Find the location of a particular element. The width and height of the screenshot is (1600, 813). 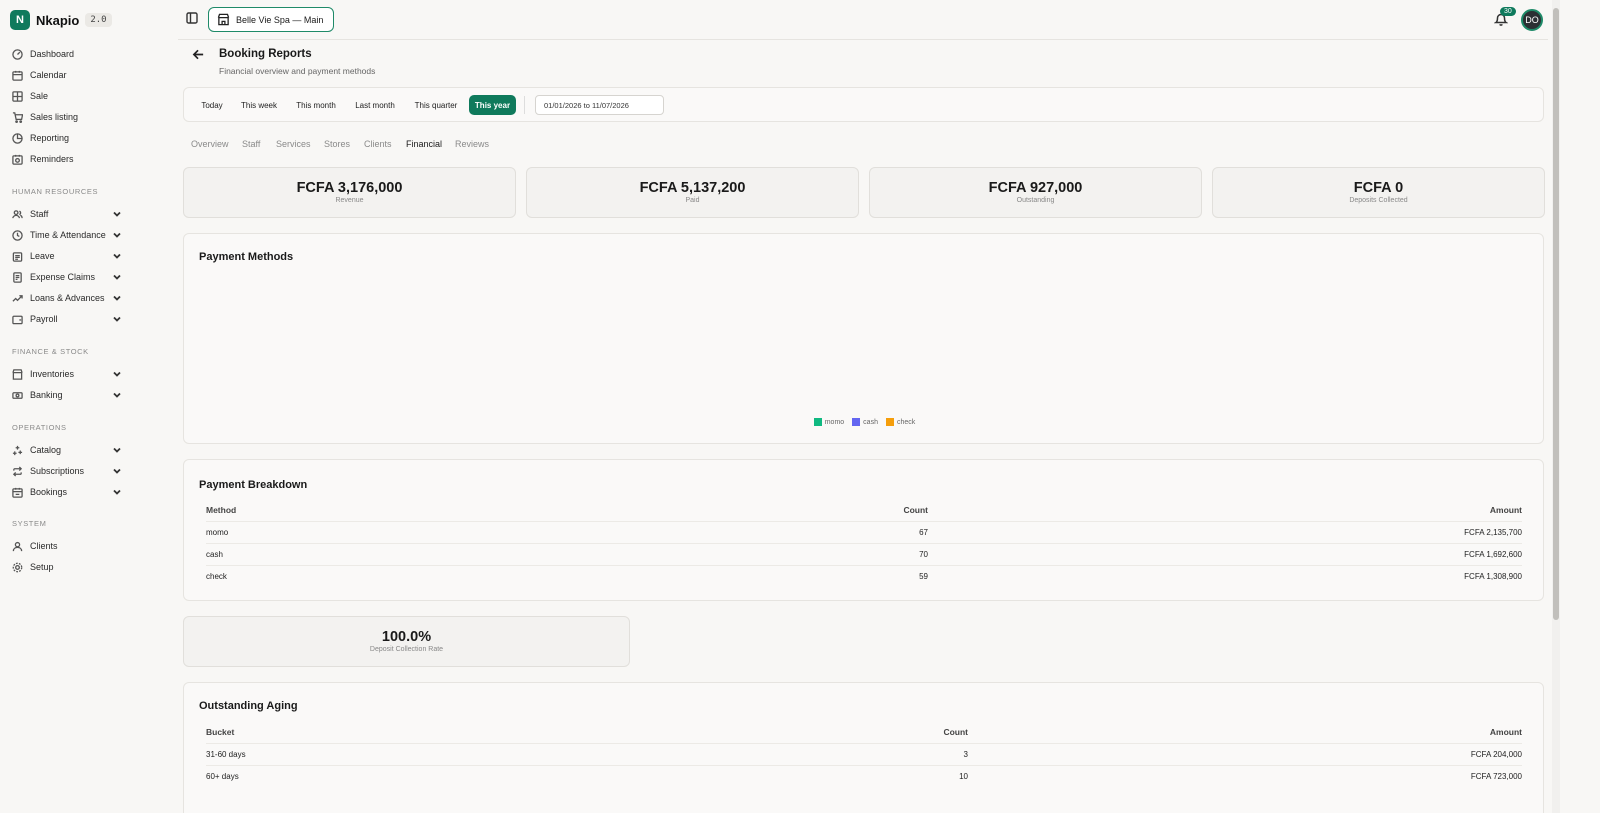

section-label-finance-stock: FINANCE & STOCK is located at coordinates (50, 351).